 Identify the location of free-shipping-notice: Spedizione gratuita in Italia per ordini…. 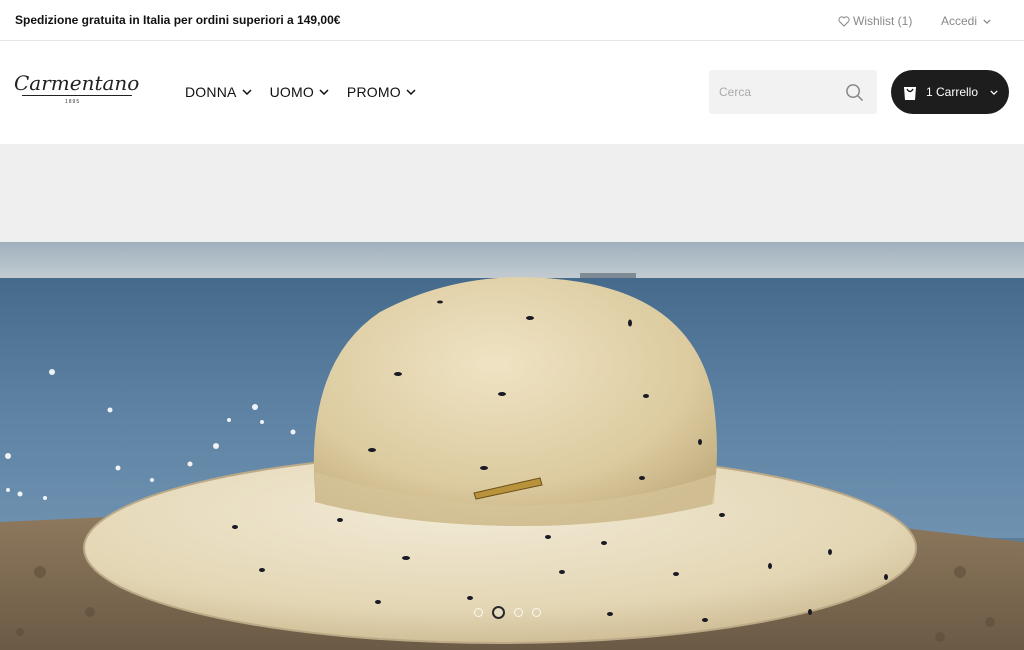
(178, 20).